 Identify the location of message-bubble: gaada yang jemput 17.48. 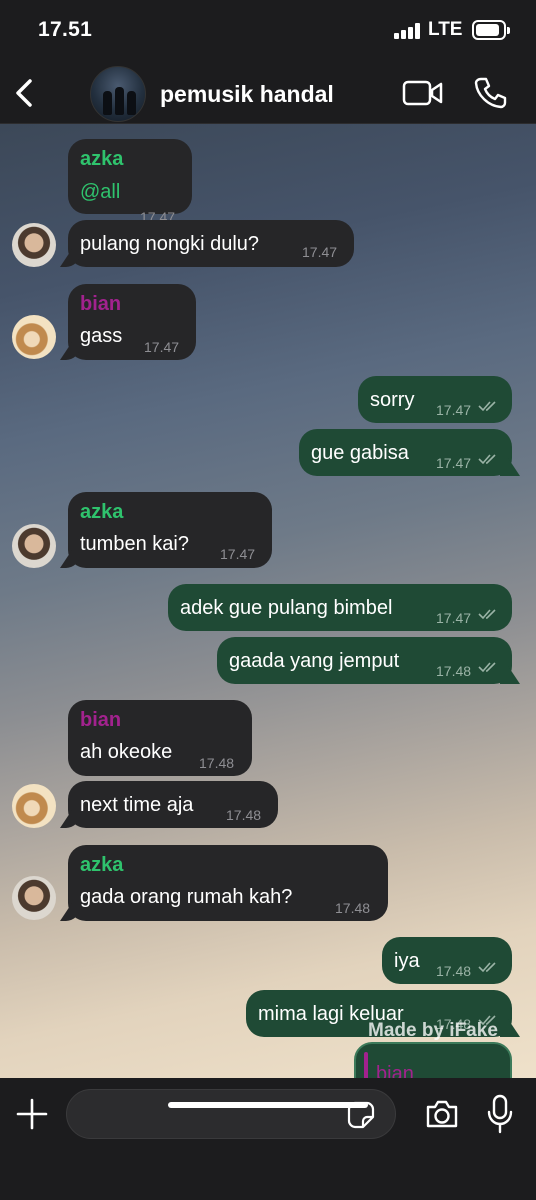
(364, 660).